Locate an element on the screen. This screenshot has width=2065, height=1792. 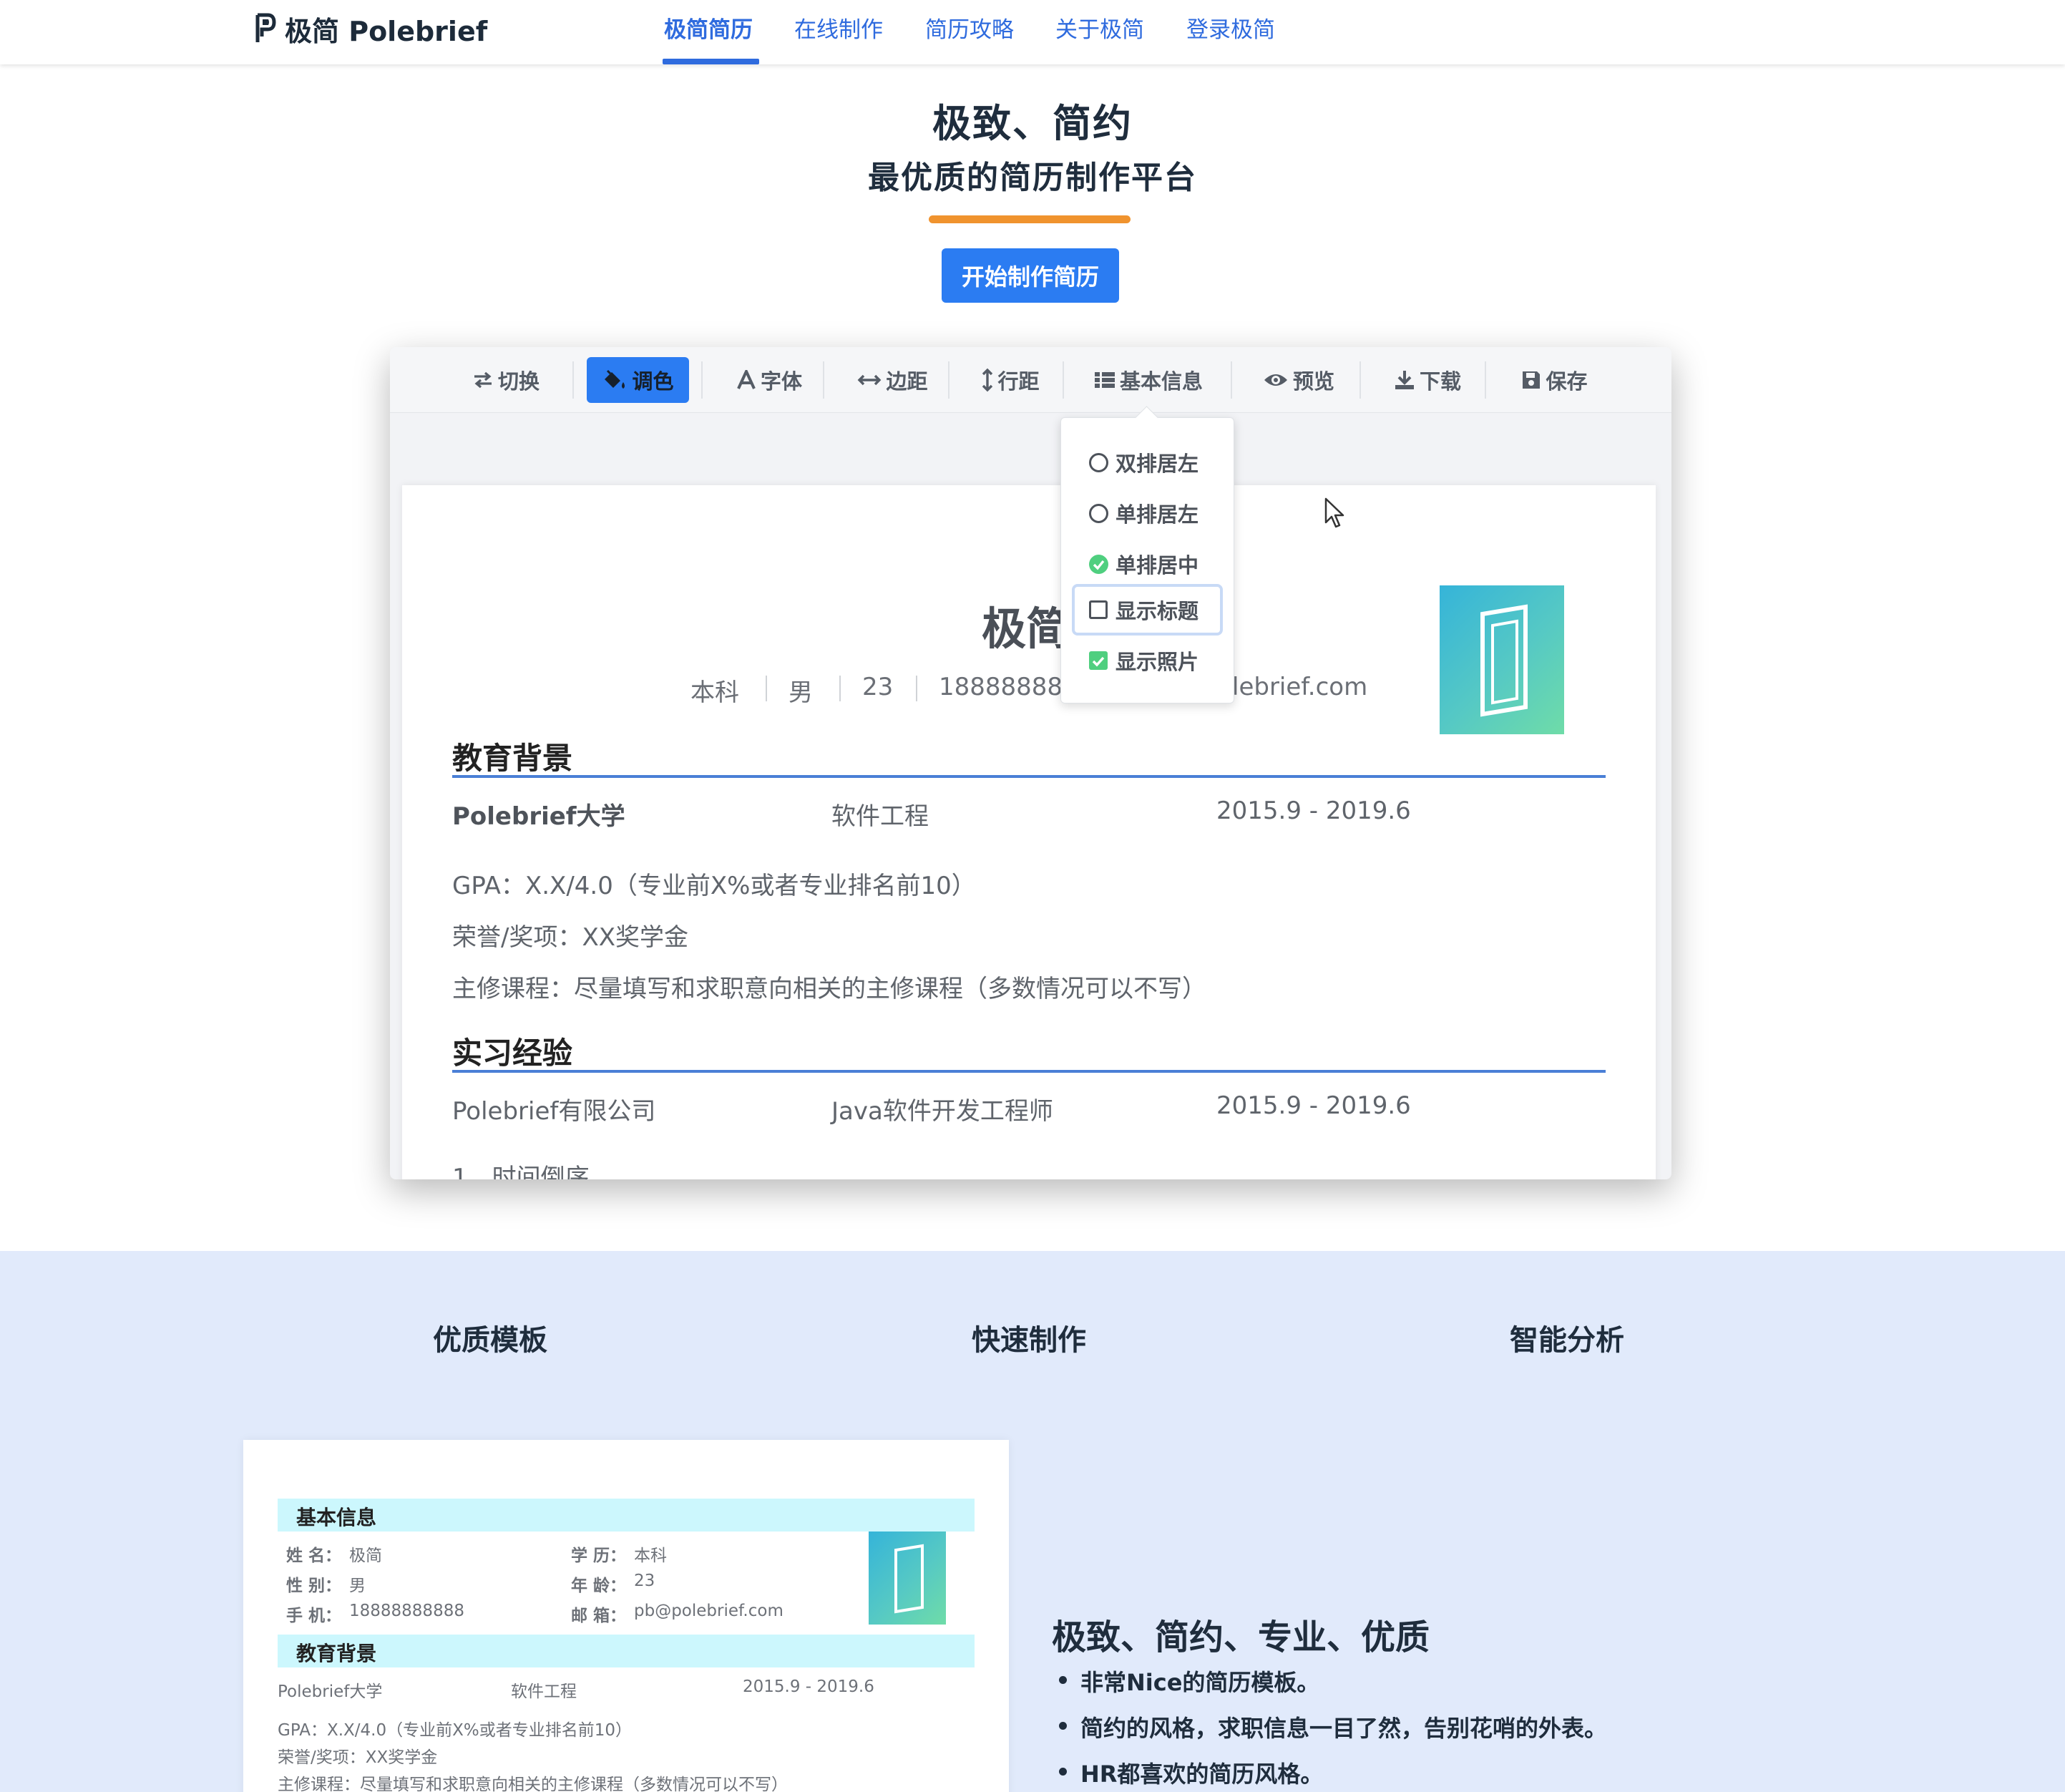
intern-company: Polebrief有限公司 is located at coordinates (554, 1111).